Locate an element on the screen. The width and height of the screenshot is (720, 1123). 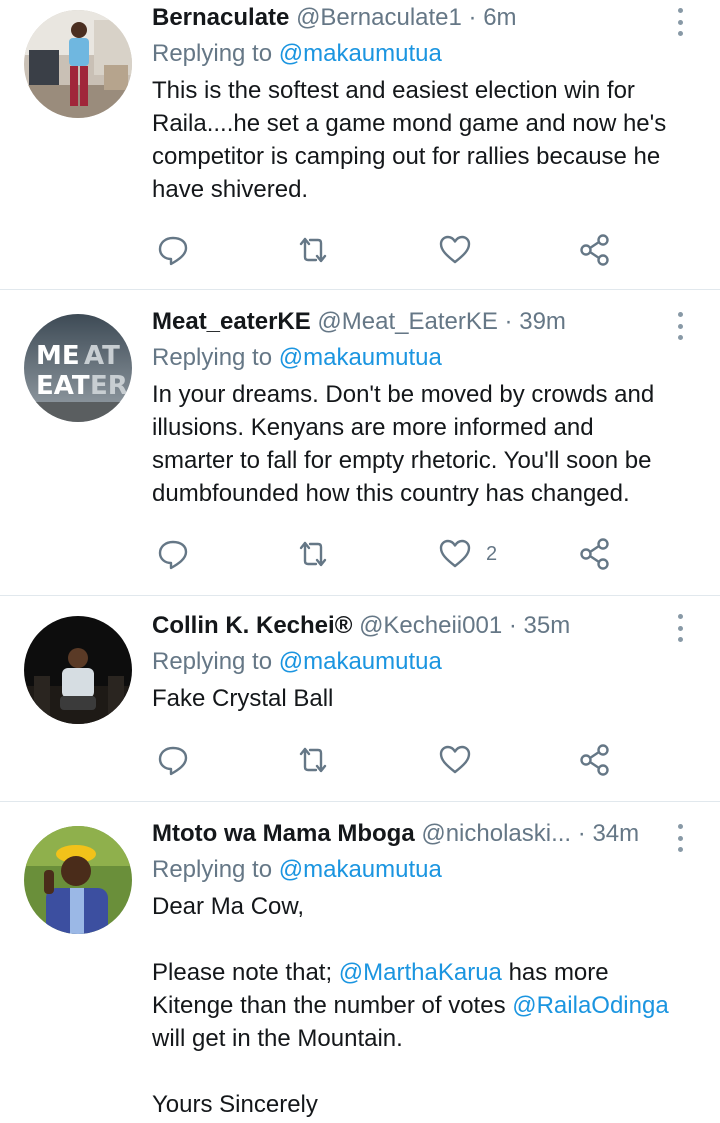
like-count: 2 is located at coordinates (492, 553).